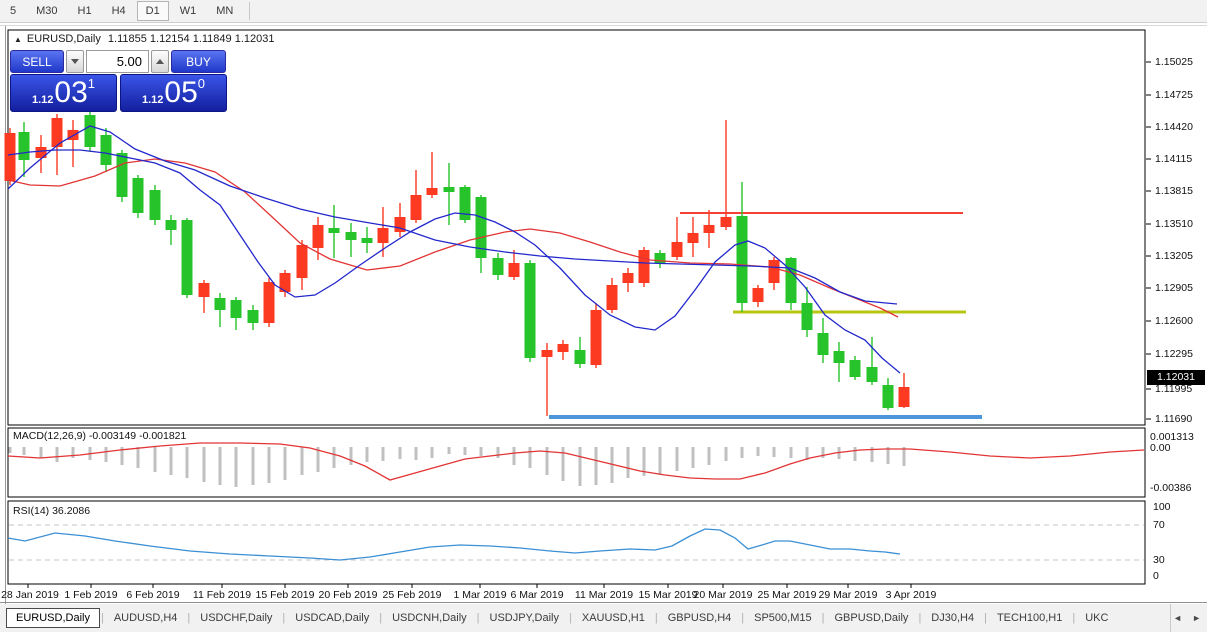 The height and width of the screenshot is (632, 1207). What do you see at coordinates (911, 595) in the screenshot?
I see `date-label: 3 Apr 2019` at bounding box center [911, 595].